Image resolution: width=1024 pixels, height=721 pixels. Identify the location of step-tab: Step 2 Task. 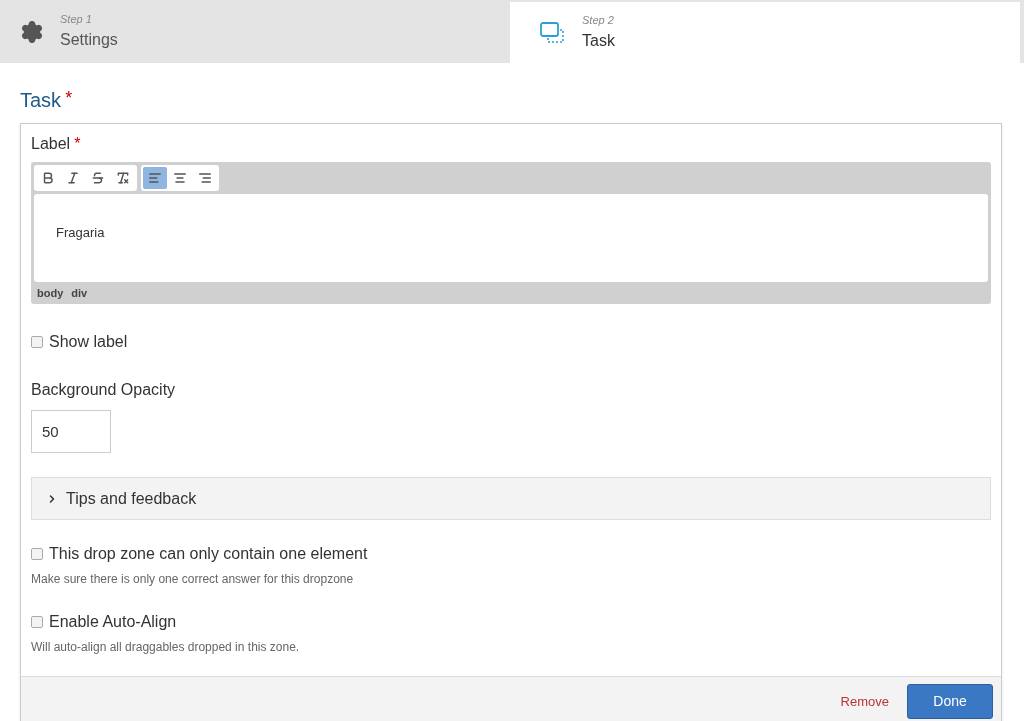
(765, 32).